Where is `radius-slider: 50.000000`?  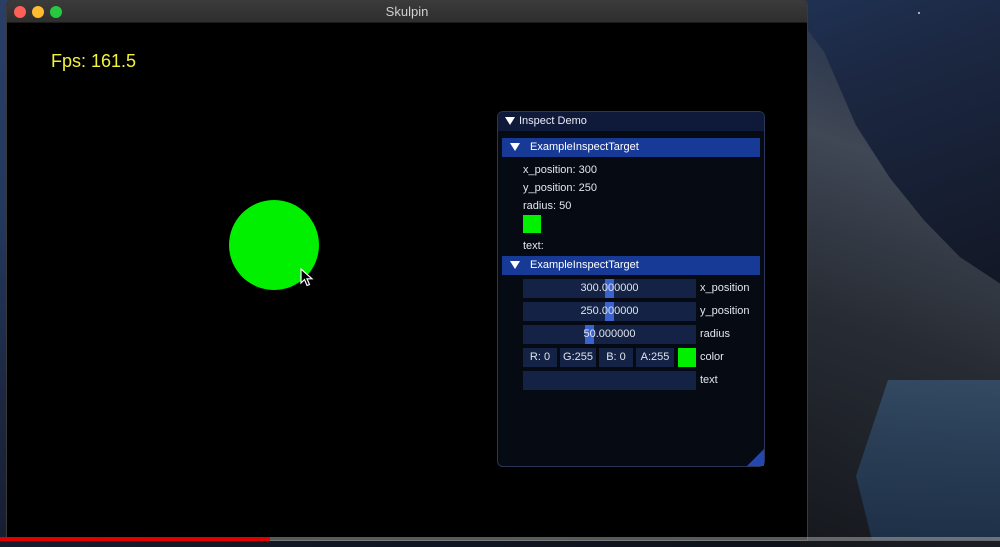 radius-slider: 50.000000 is located at coordinates (609, 334).